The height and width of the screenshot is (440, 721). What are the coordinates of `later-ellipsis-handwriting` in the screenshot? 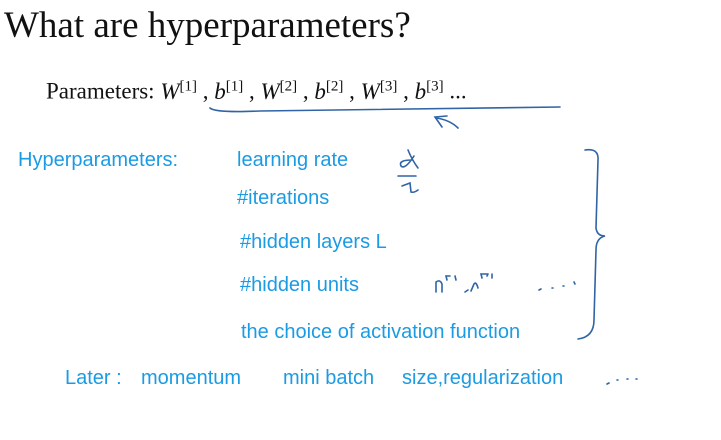 It's located at (622, 381).